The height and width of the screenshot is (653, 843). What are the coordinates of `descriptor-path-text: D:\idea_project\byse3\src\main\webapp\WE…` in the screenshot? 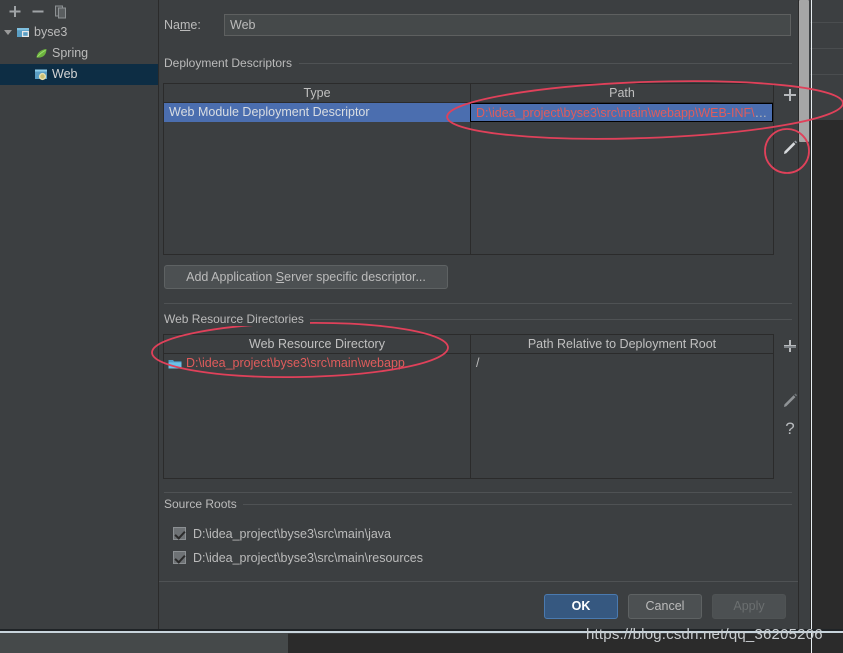 It's located at (624, 113).